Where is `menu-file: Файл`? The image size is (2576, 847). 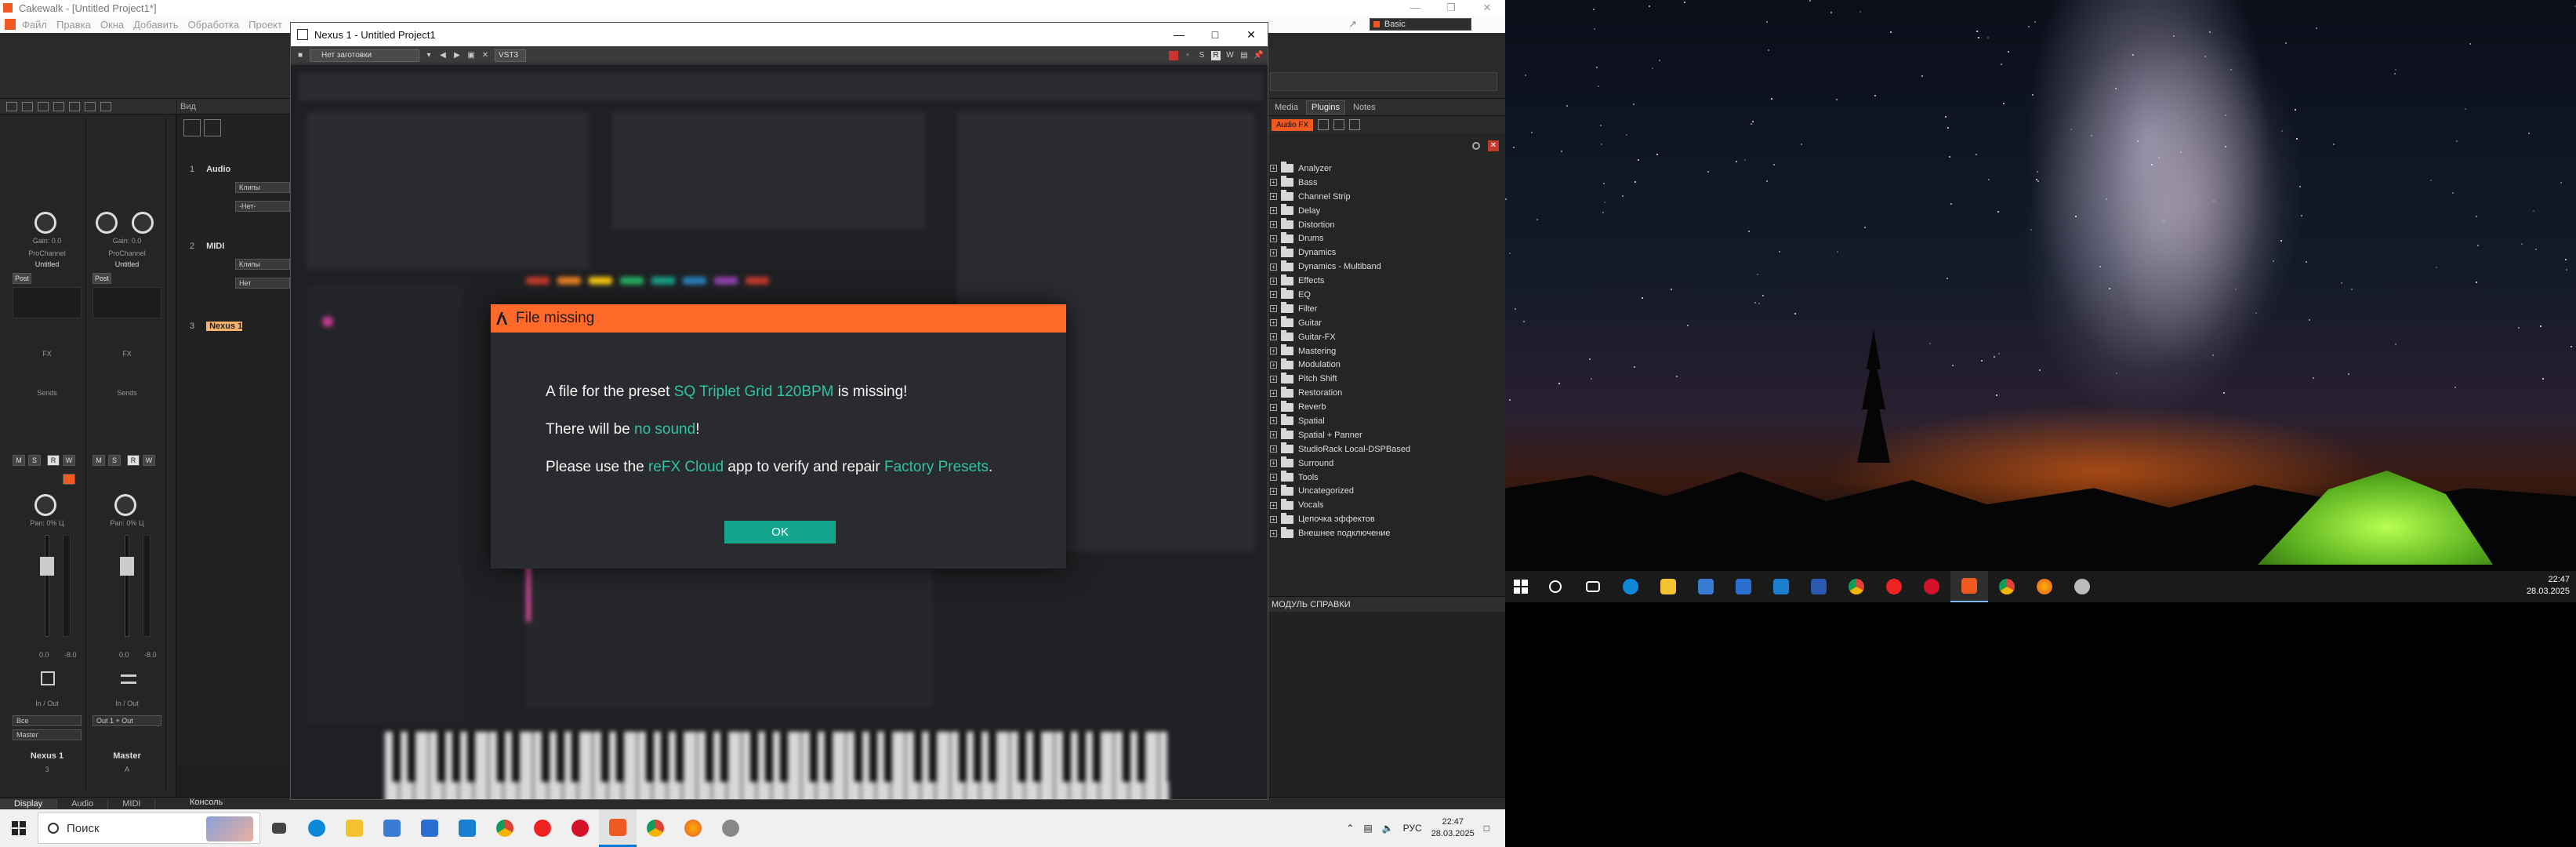 menu-file: Файл is located at coordinates (39, 25).